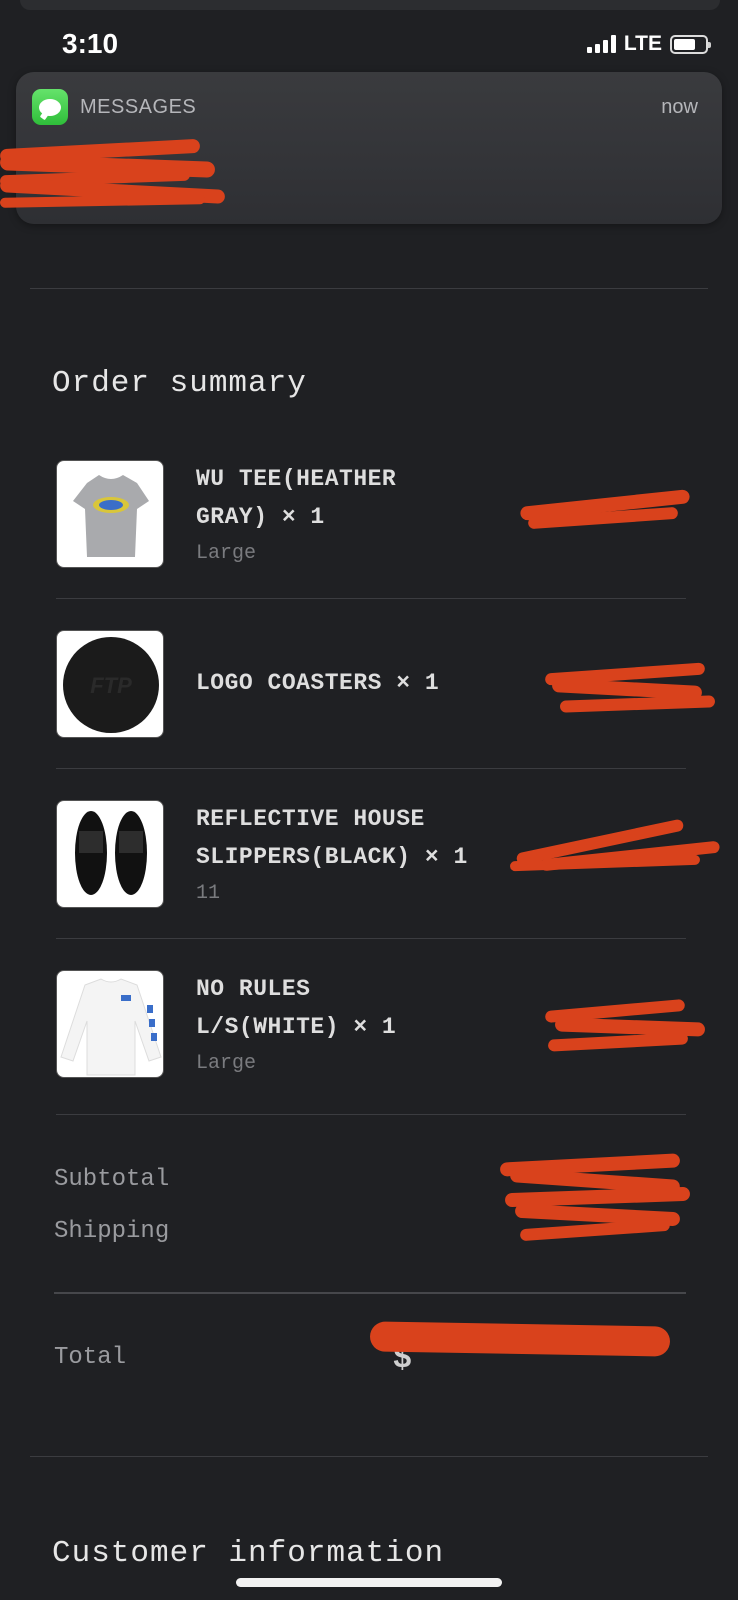 Image resolution: width=738 pixels, height=1600 pixels. What do you see at coordinates (296, 1008) in the screenshot?
I see `item-name: NO RULES L/S(WHITE) × 1` at bounding box center [296, 1008].